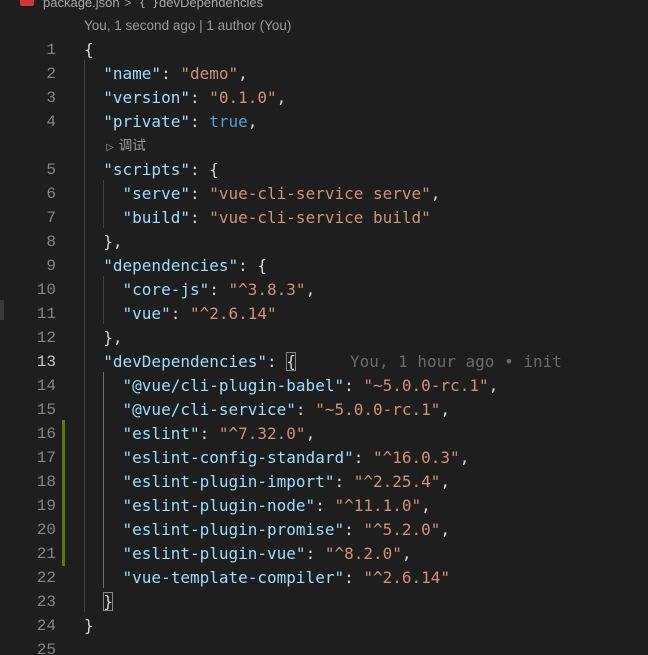 The image size is (648, 655). Describe the element at coordinates (324, 458) in the screenshot. I see `code-line: 17 "eslint-config-standard": "^16.0.3",` at that location.